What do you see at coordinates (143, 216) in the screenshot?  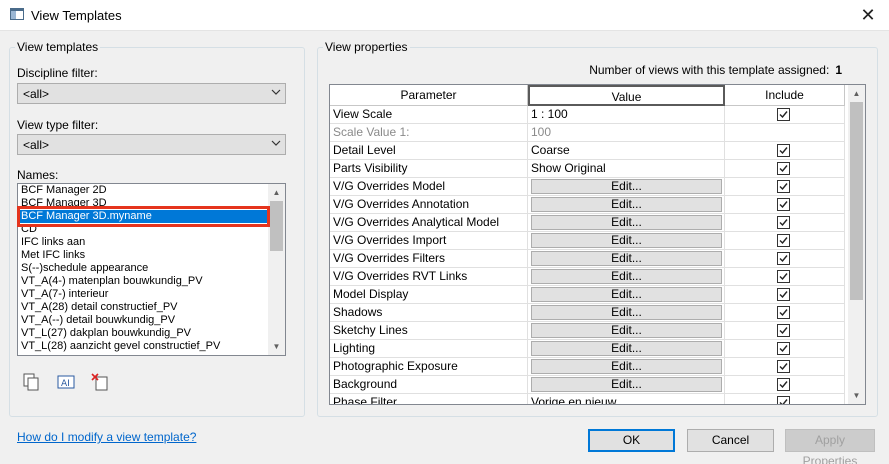 I see `list-item: BCF Manager 3D.myname` at bounding box center [143, 216].